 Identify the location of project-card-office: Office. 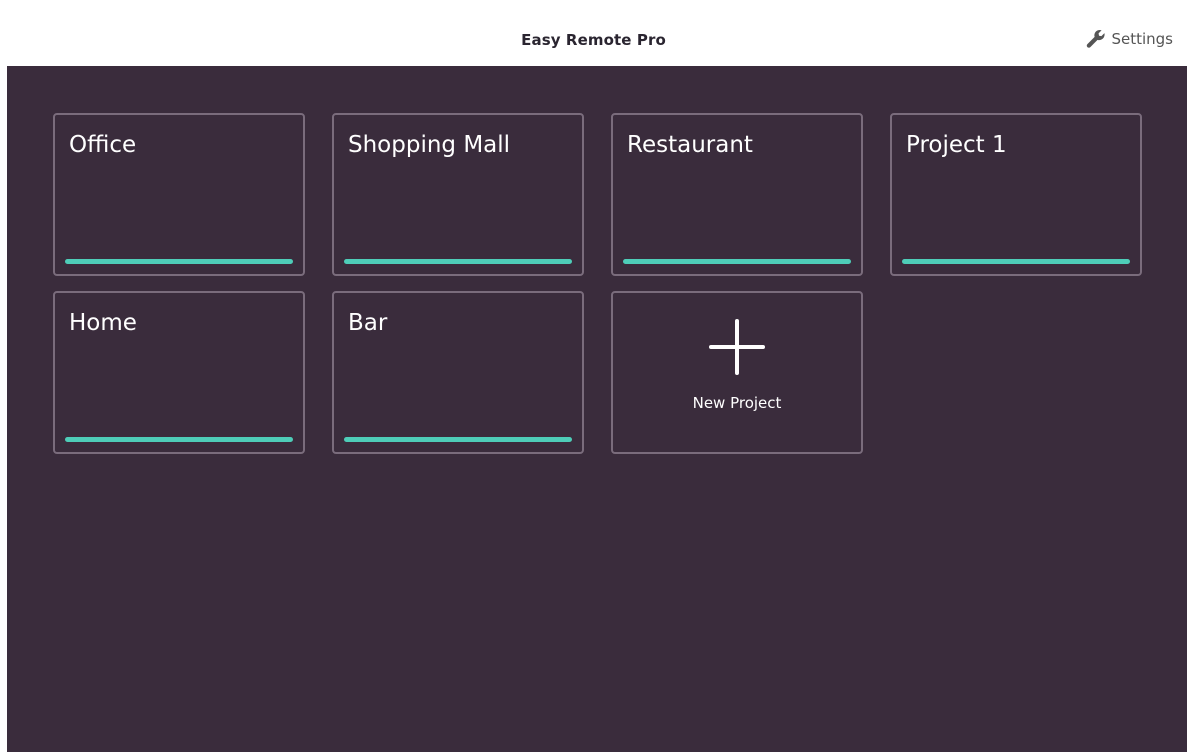
(179, 194).